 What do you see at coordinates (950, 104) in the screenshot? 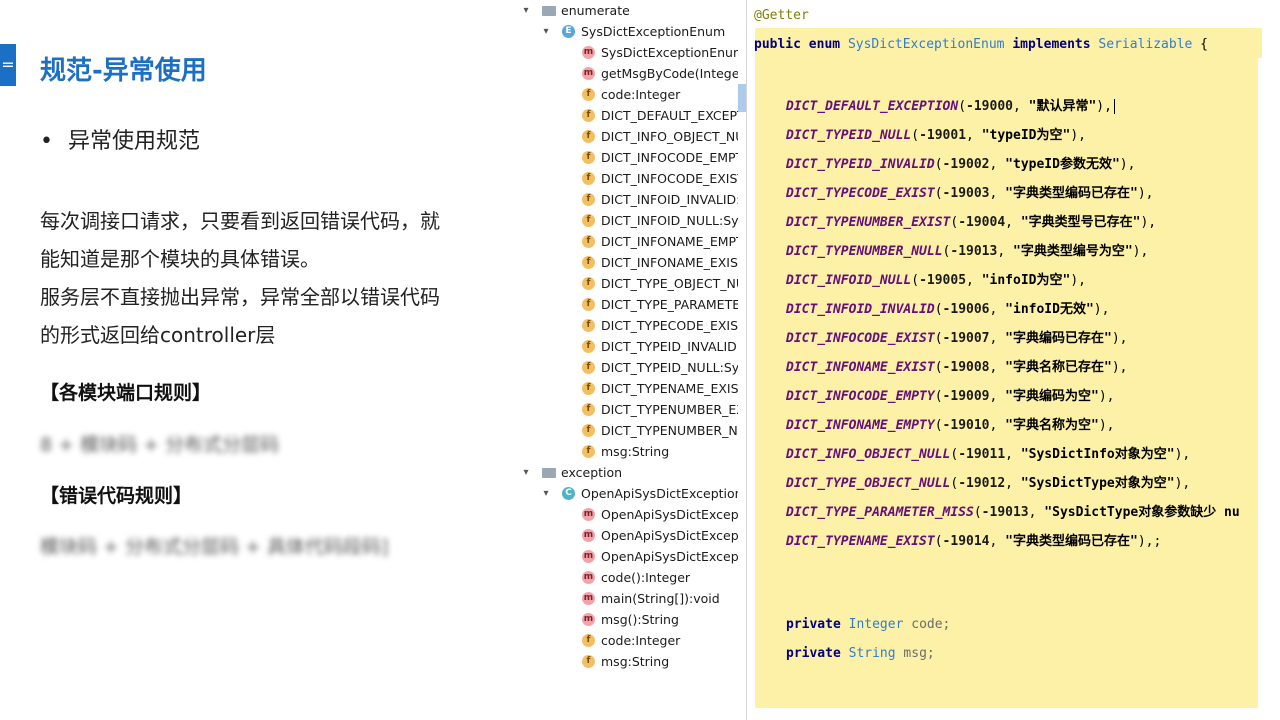
I see `code-line-enum-constant: DICT_DEFAULT_EXCEPTION(-19000, "默认异常"),` at bounding box center [950, 104].